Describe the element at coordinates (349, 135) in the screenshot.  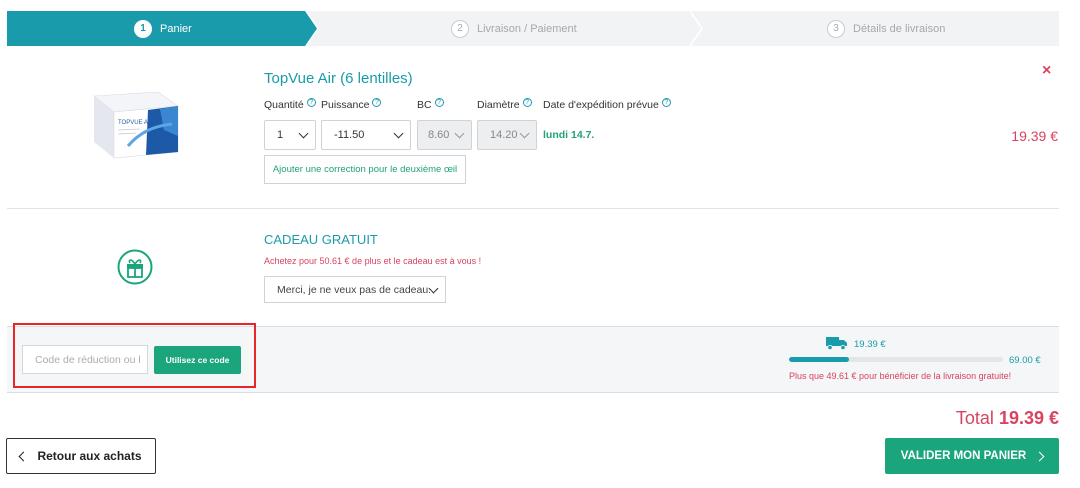
I see `power-value: -11.50` at that location.